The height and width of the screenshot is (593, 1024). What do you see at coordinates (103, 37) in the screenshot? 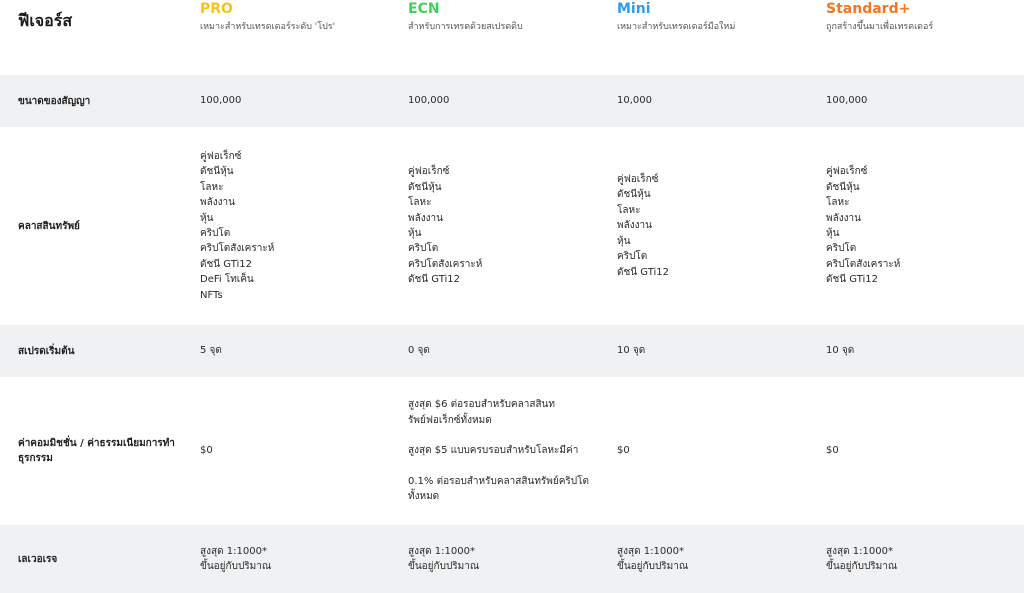
I see `header-features-cell: ฟีเจอร์ส` at bounding box center [103, 37].